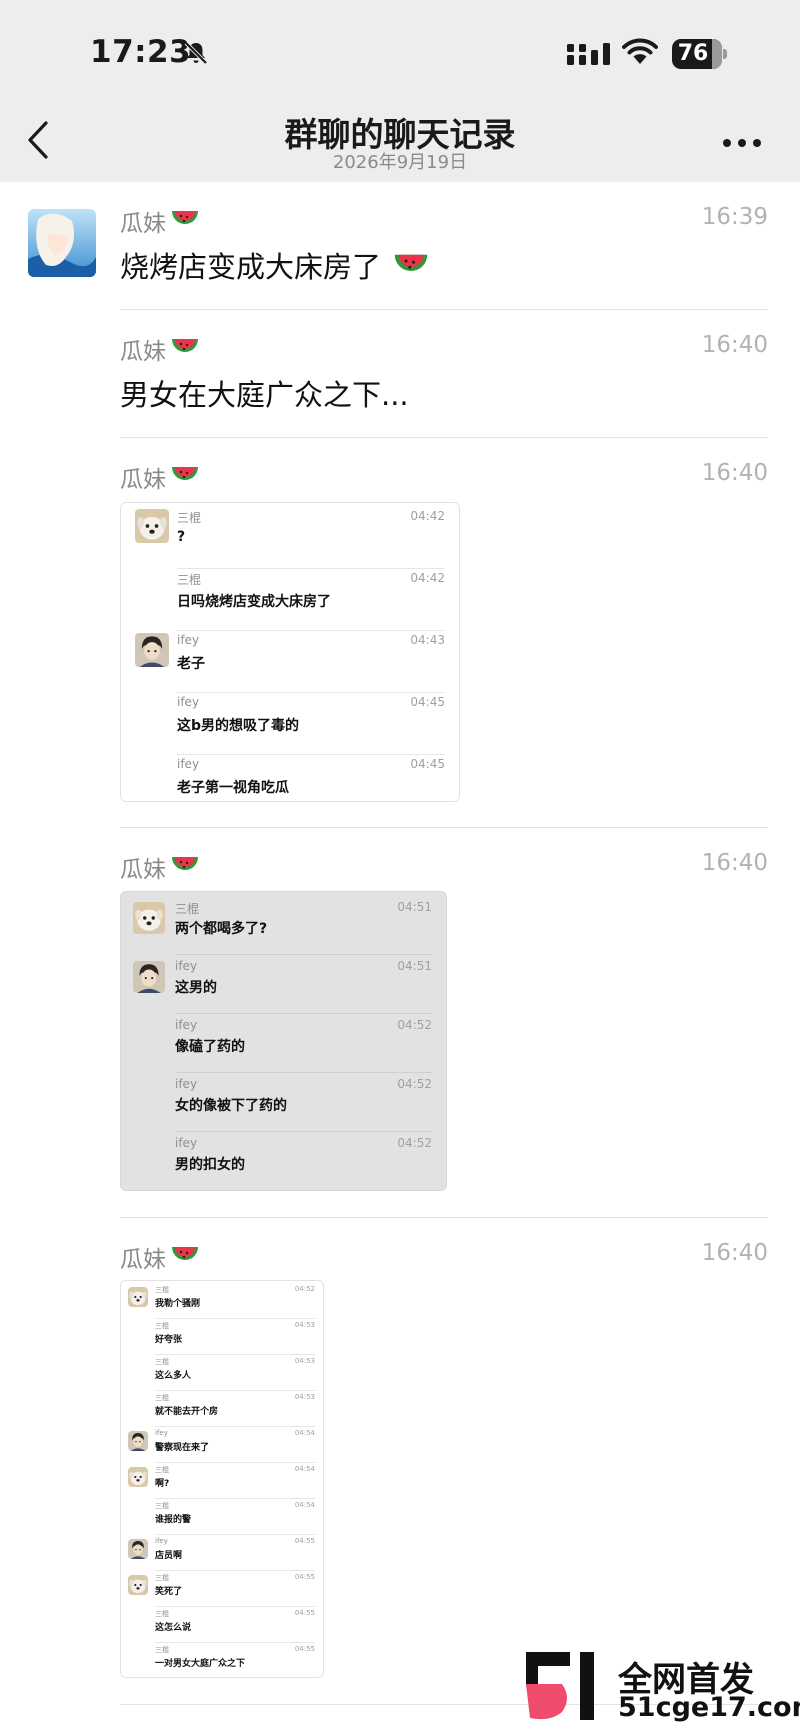 The width and height of the screenshot is (800, 1736). Describe the element at coordinates (222, 1589) in the screenshot. I see `card-message-row: 三棍 04:55 笑死了` at that location.